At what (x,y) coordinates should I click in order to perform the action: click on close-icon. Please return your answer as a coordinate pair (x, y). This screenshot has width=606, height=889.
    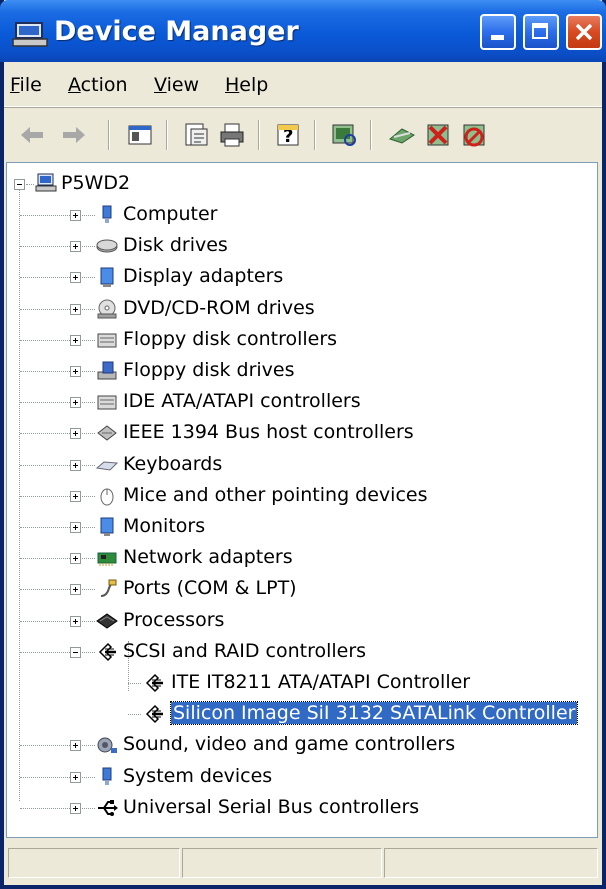
    Looking at the image, I should click on (584, 32).